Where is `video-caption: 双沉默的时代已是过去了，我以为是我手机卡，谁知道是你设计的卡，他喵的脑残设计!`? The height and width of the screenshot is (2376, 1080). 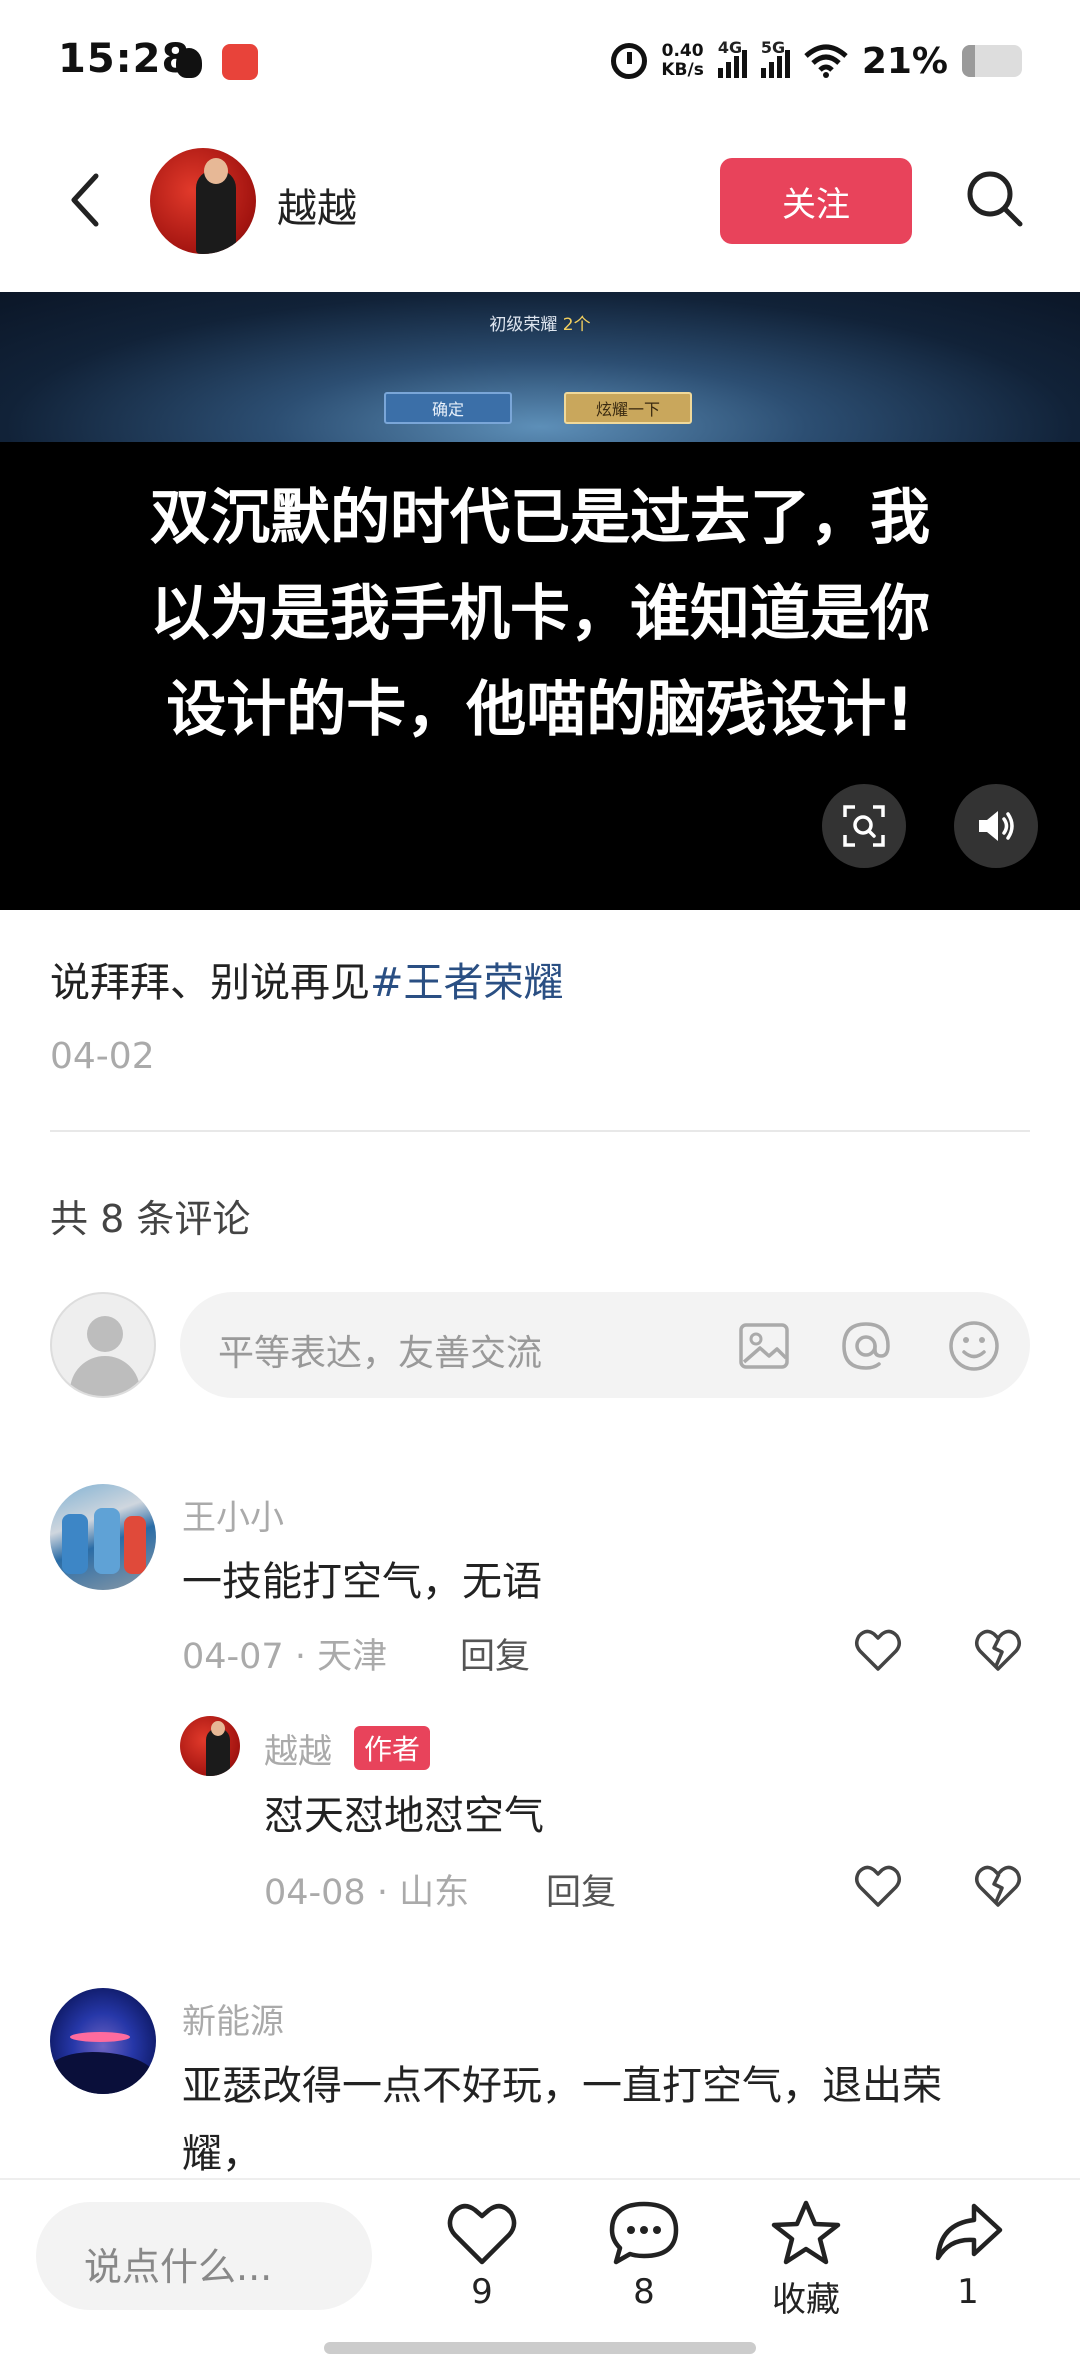 video-caption: 双沉默的时代已是过去了，我以为是我手机卡，谁知道是你设计的卡，他喵的脑残设计! is located at coordinates (540, 614).